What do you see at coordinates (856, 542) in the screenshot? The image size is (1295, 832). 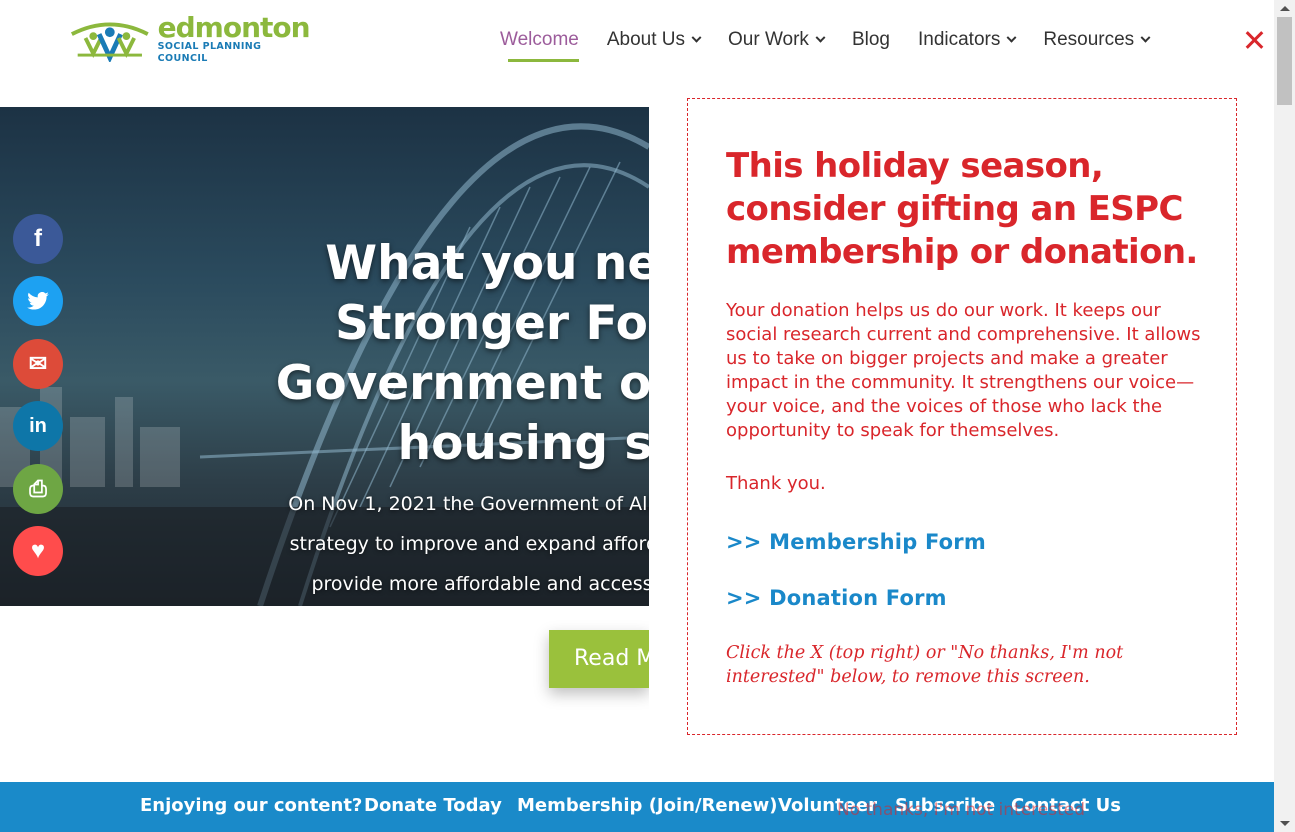 I see `membership-form-link: >> Membership Form` at bounding box center [856, 542].